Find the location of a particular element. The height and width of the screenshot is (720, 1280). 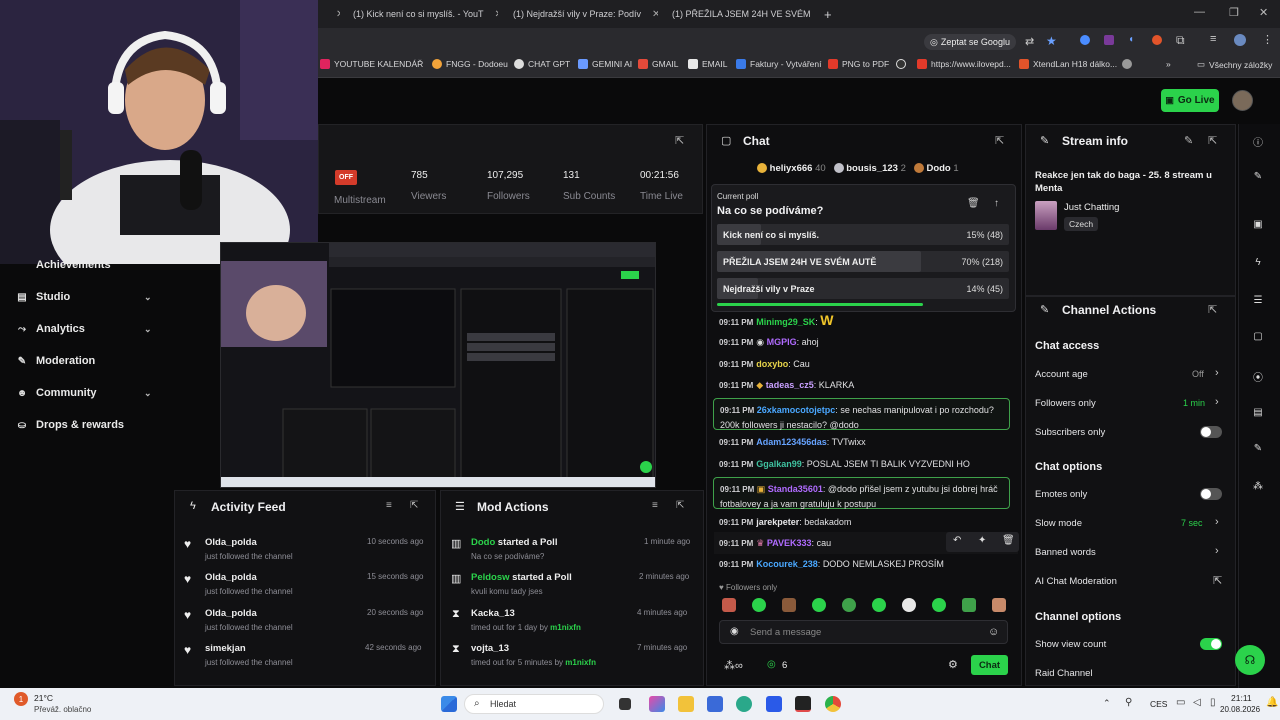

show-view-count-toggle is located at coordinates (1211, 644).